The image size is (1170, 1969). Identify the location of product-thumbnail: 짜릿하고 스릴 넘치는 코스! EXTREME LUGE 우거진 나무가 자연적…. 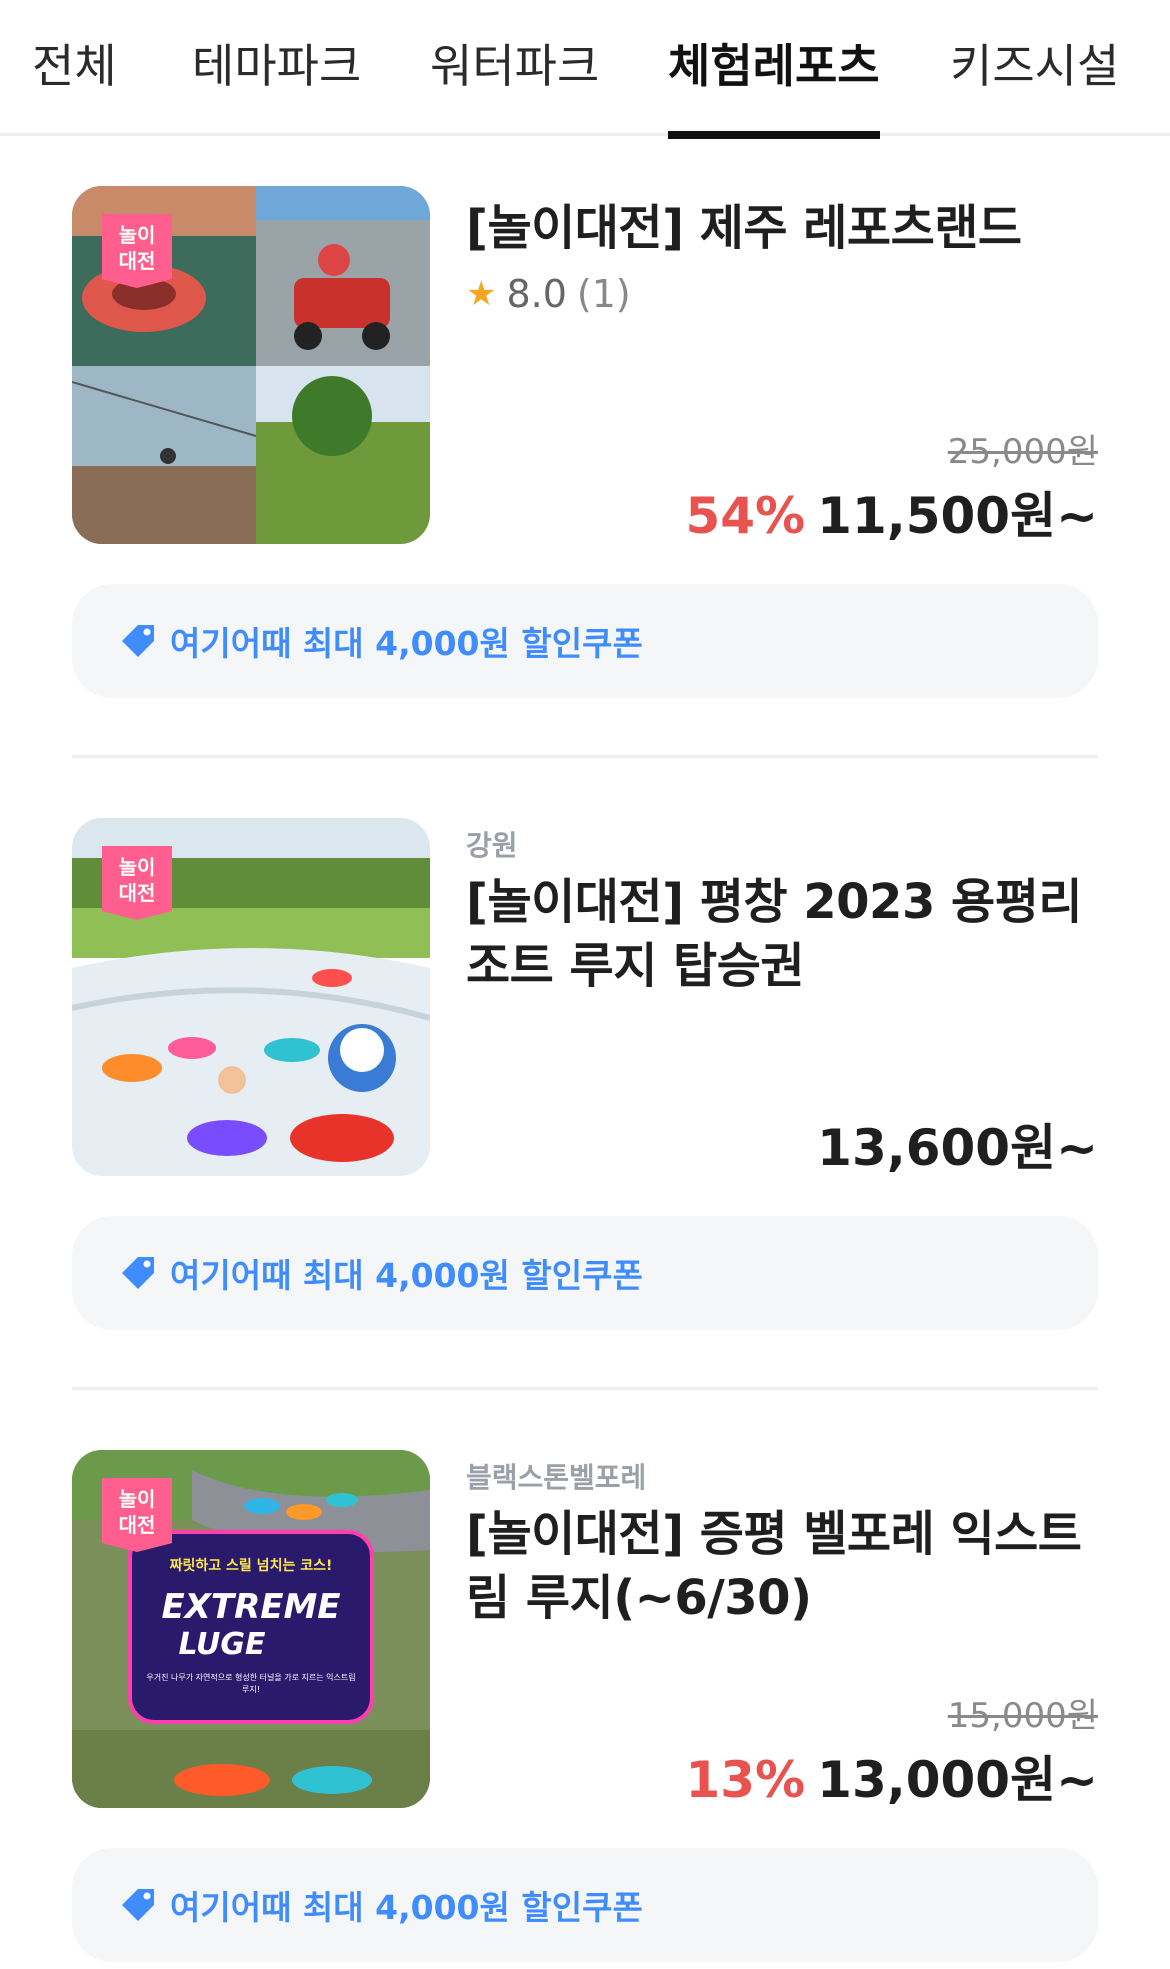
(251, 1629).